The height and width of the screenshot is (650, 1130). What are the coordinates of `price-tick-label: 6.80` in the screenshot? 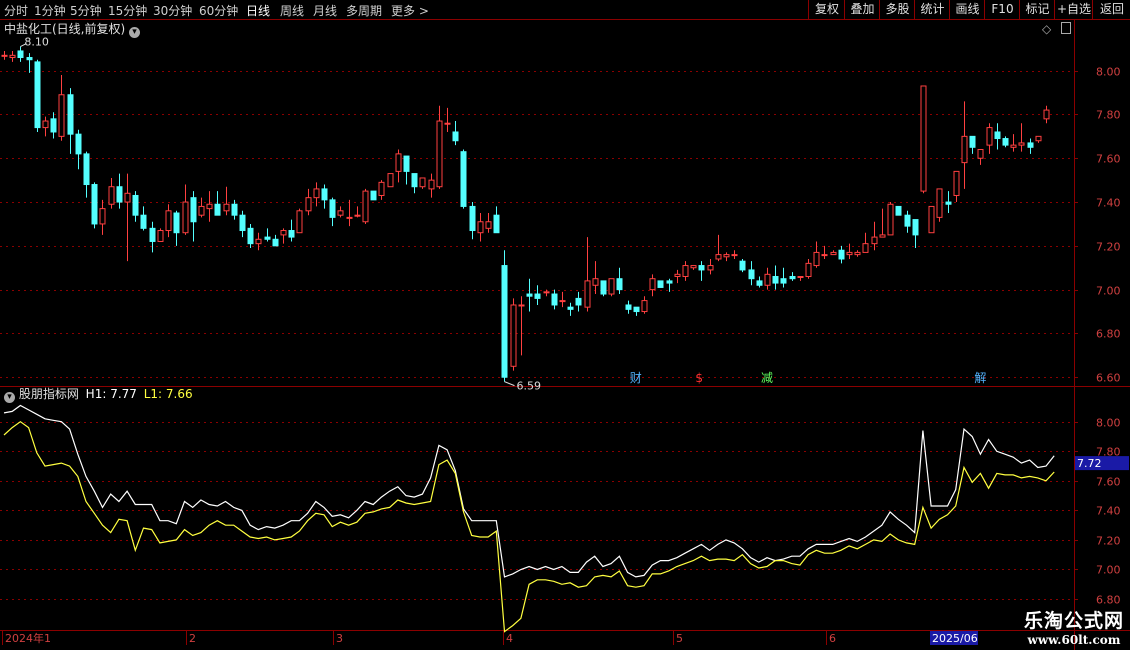 It's located at (1108, 334).